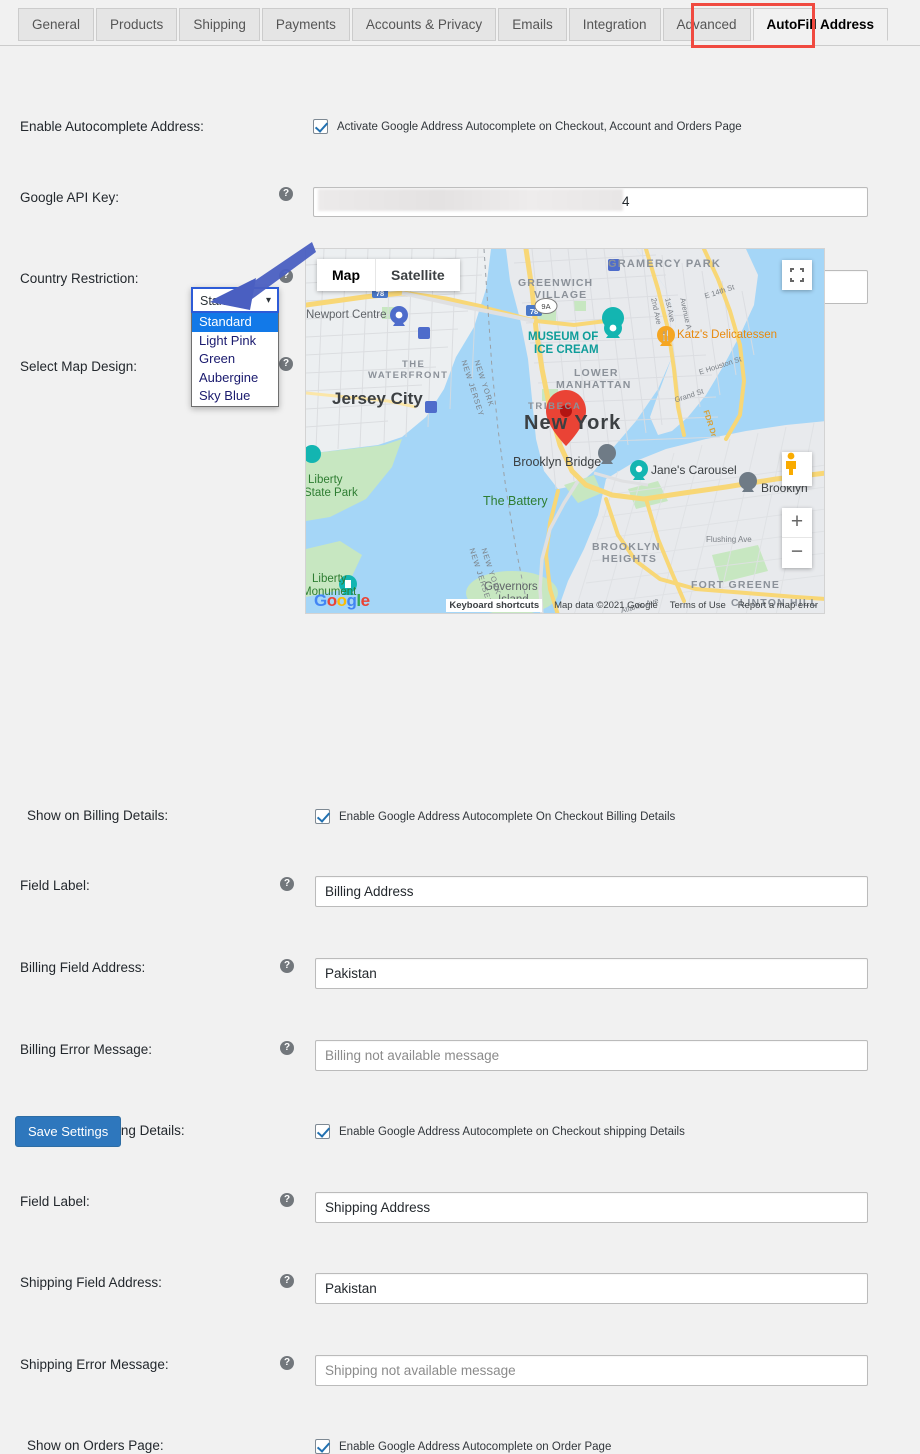 Image resolution: width=920 pixels, height=1454 pixels. Describe the element at coordinates (797, 523) in the screenshot. I see `zoom-in-button: +` at that location.